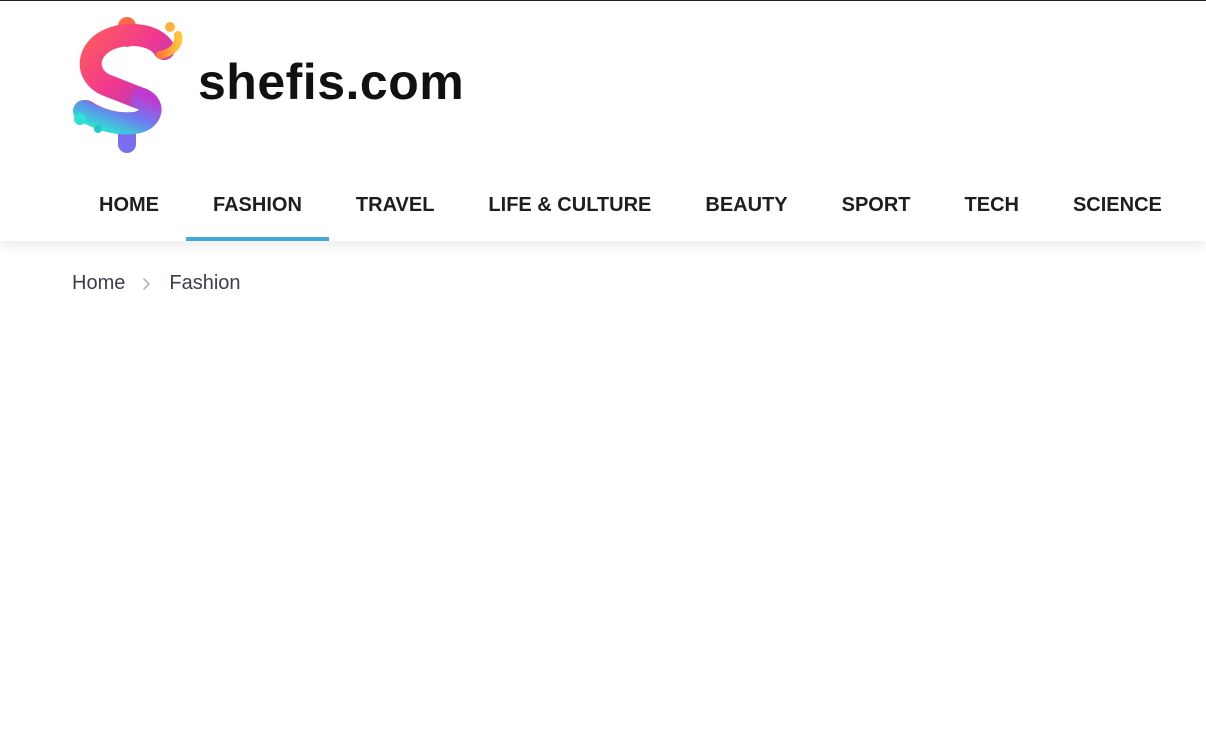  Describe the element at coordinates (876, 205) in the screenshot. I see `nav-item-sport: SPORT` at that location.